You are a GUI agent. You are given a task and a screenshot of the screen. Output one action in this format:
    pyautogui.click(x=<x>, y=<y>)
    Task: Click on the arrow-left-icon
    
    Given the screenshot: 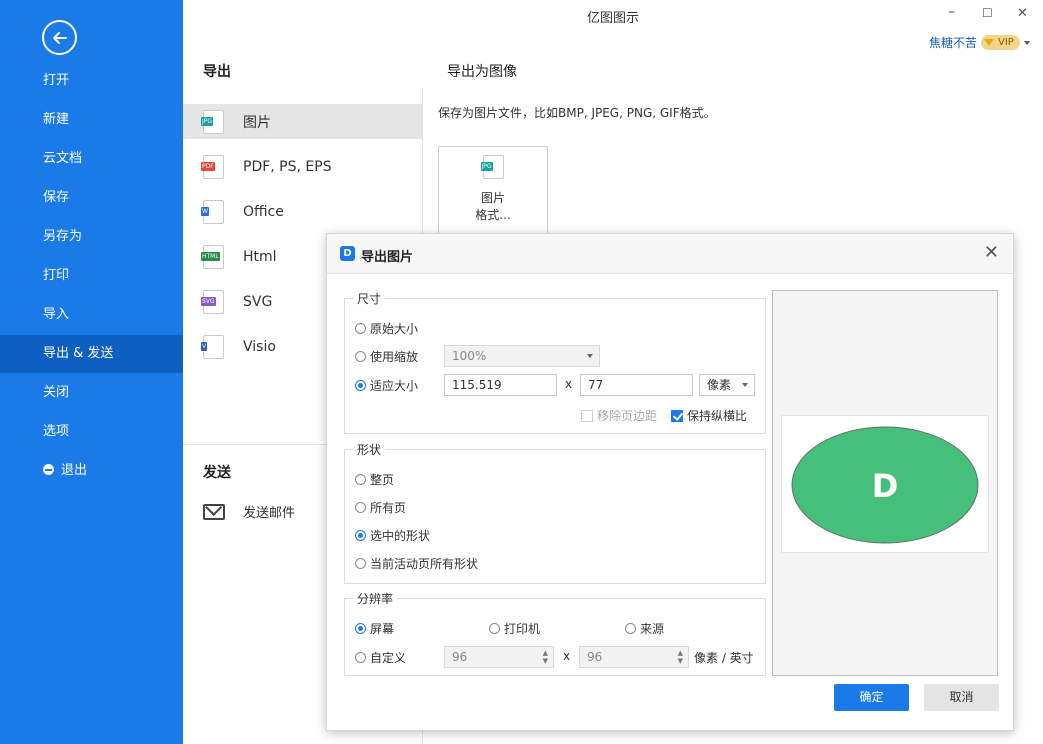 What is the action you would take?
    pyautogui.click(x=59, y=37)
    